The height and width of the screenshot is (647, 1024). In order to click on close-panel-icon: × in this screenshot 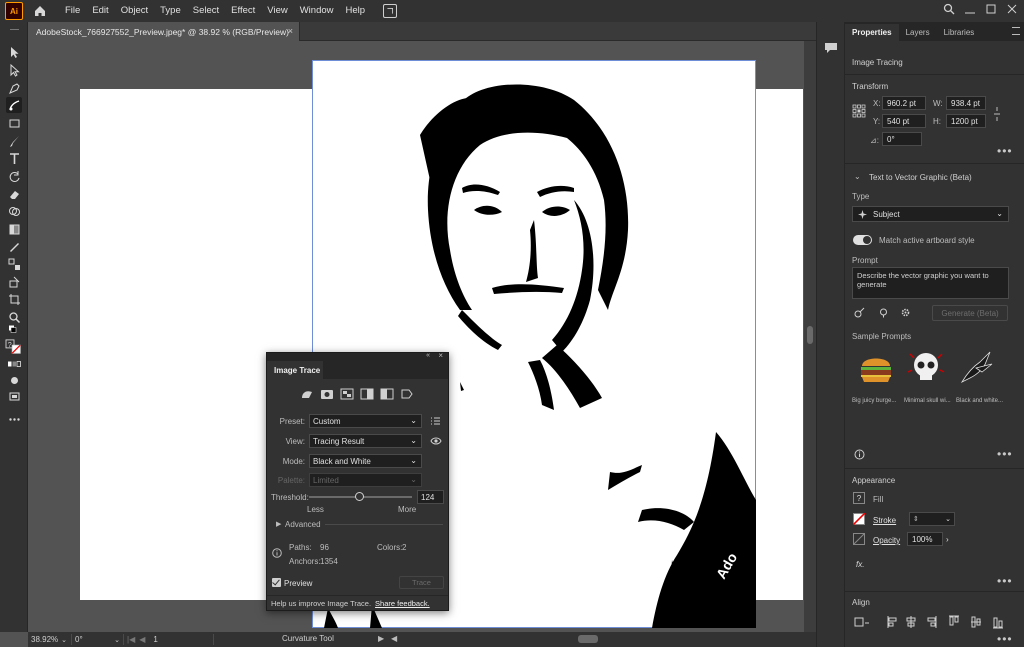, I will do `click(440, 355)`.